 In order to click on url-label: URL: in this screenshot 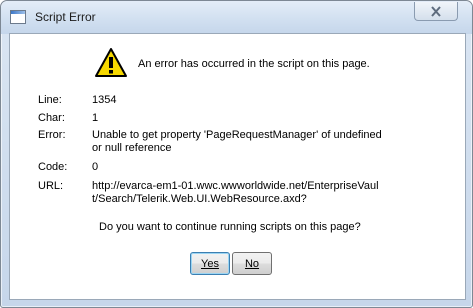, I will do `click(51, 186)`.